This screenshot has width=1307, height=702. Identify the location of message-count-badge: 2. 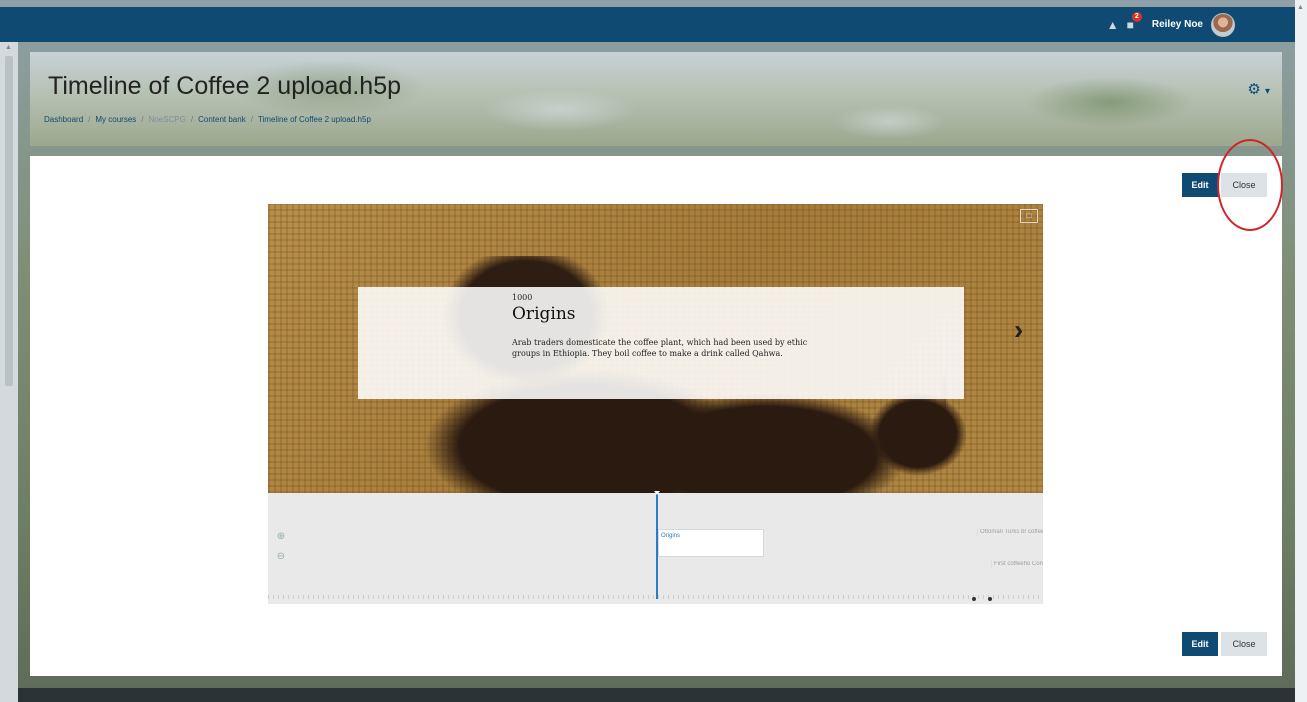
(1136, 16).